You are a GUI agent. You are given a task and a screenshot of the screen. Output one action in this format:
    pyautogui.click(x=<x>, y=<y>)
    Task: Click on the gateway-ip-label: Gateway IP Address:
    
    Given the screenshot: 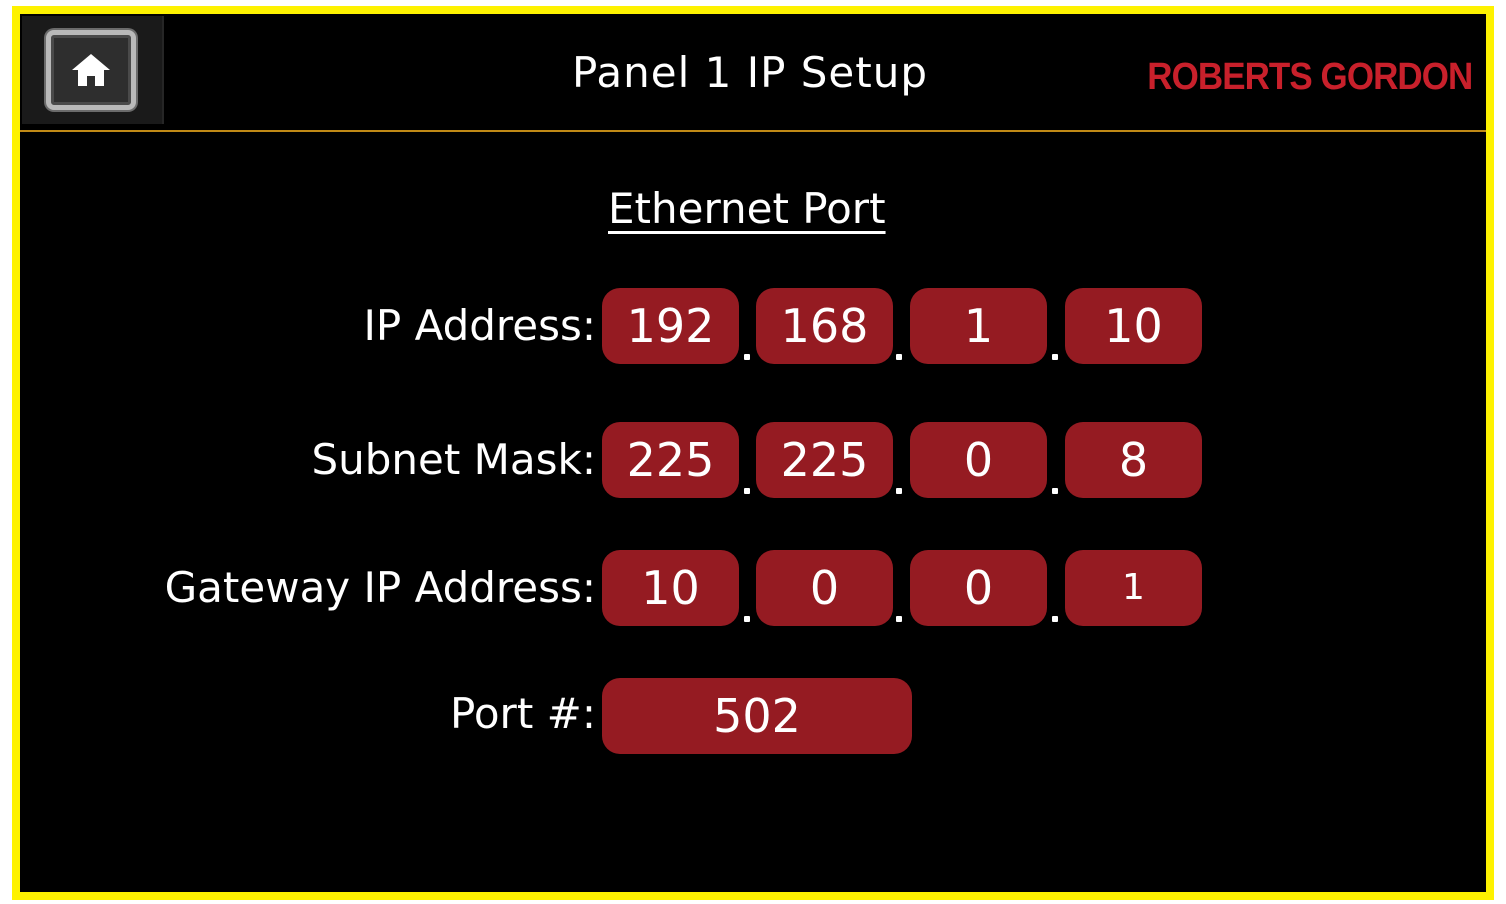 What is the action you would take?
    pyautogui.click(x=380, y=587)
    